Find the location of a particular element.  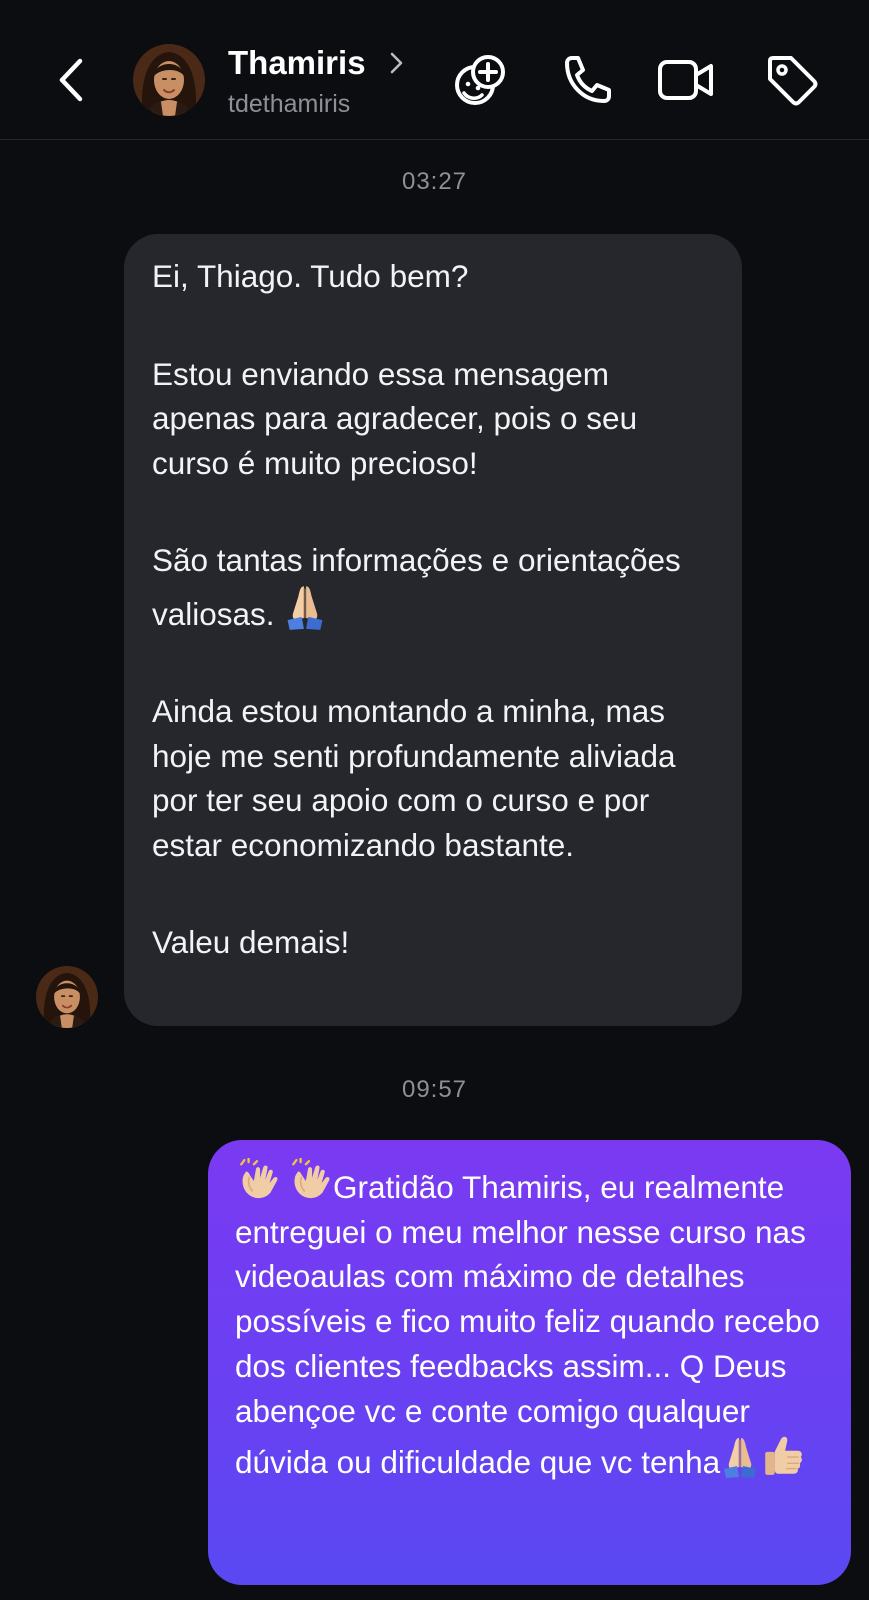

message-paragraph: Valeu demais! is located at coordinates (251, 942).